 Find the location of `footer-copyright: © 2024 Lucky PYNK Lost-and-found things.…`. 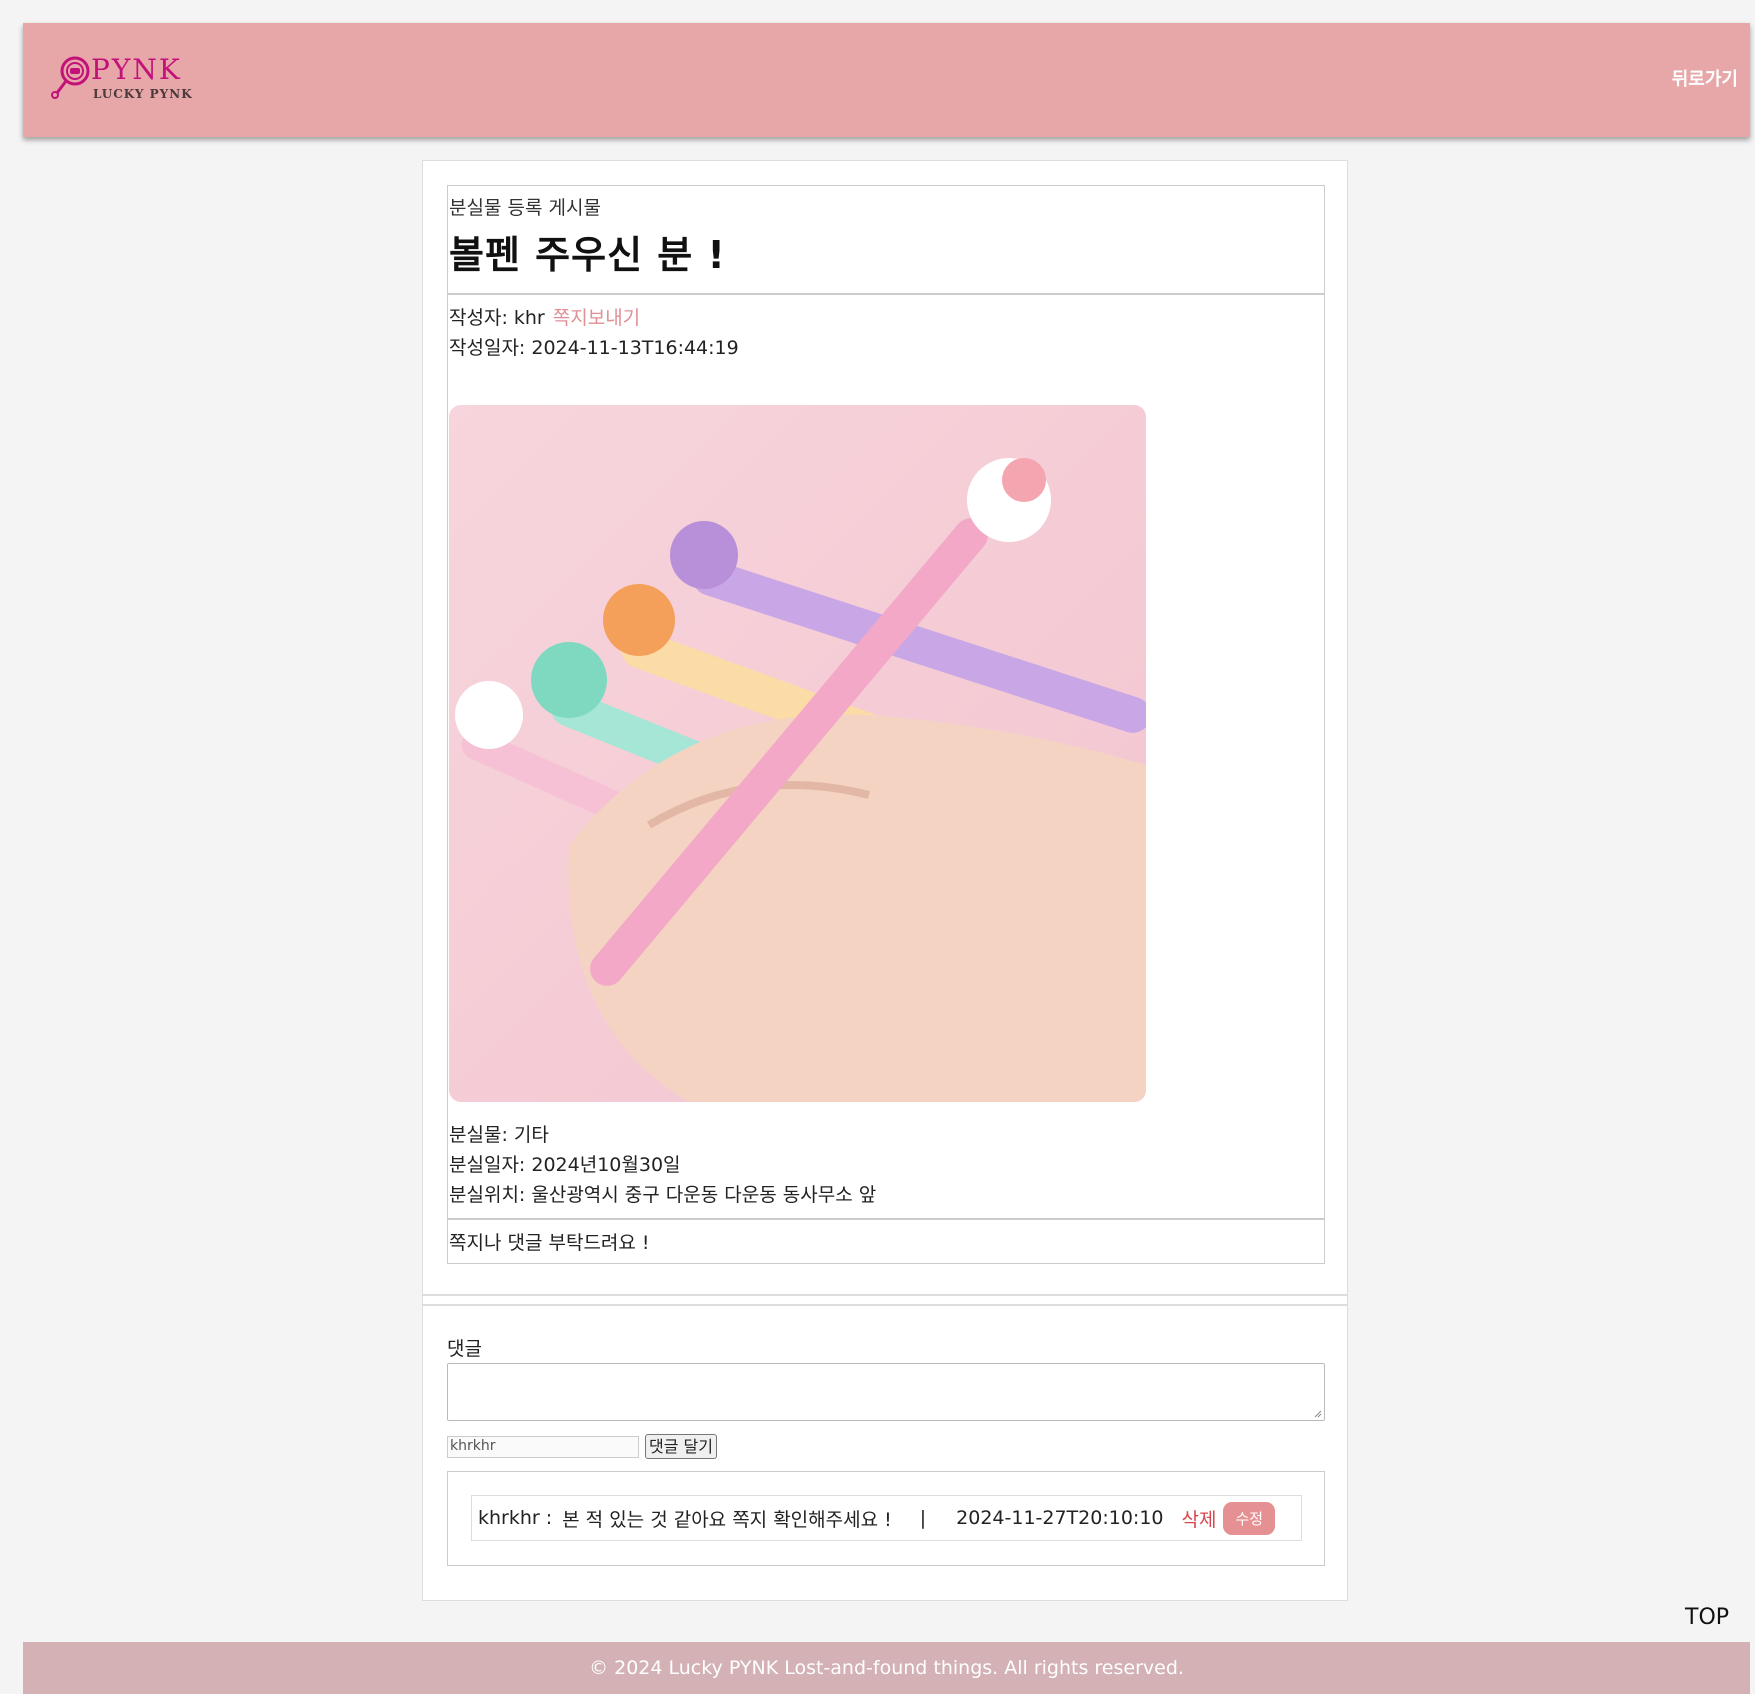

footer-copyright: © 2024 Lucky PYNK Lost-and-found things.… is located at coordinates (886, 1668).